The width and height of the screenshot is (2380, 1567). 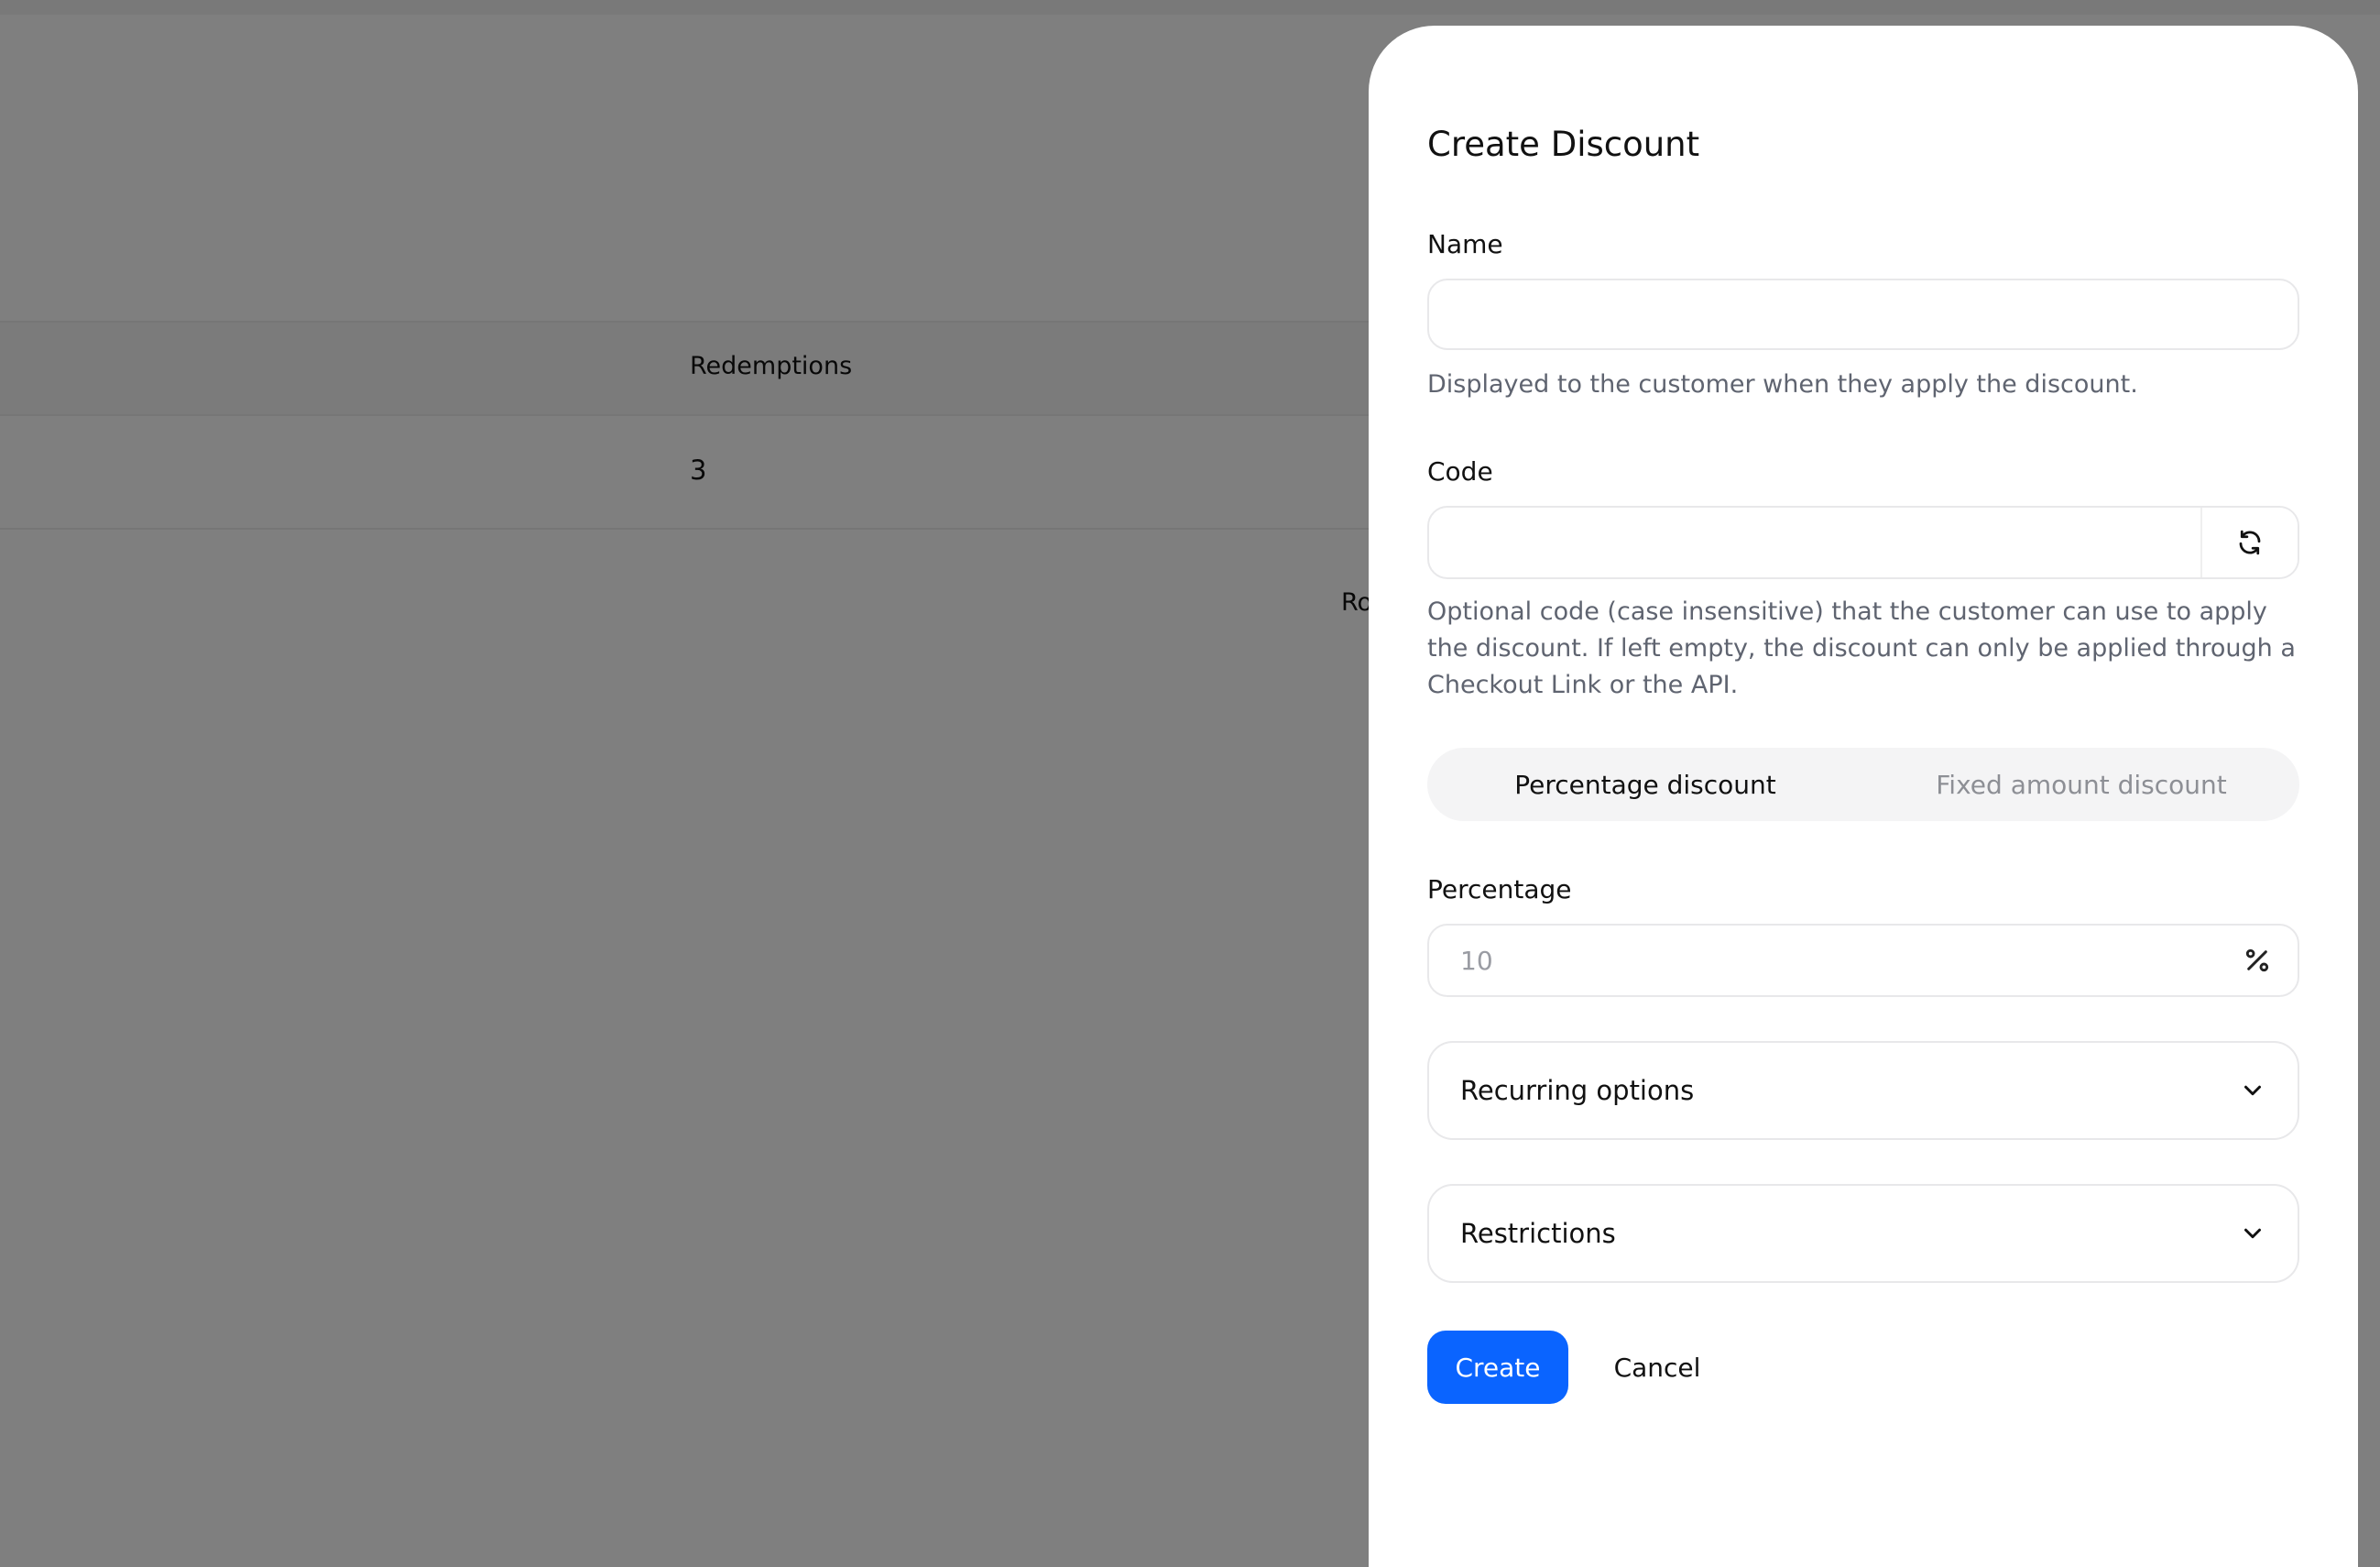 What do you see at coordinates (1499, 889) in the screenshot?
I see `percentage-label: Percentage` at bounding box center [1499, 889].